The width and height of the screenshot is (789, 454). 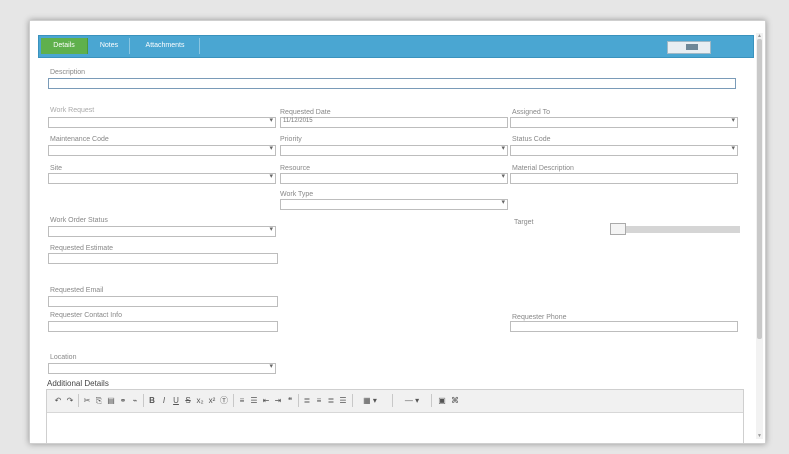 What do you see at coordinates (77, 290) in the screenshot?
I see `requested-email-label: Requested Email` at bounding box center [77, 290].